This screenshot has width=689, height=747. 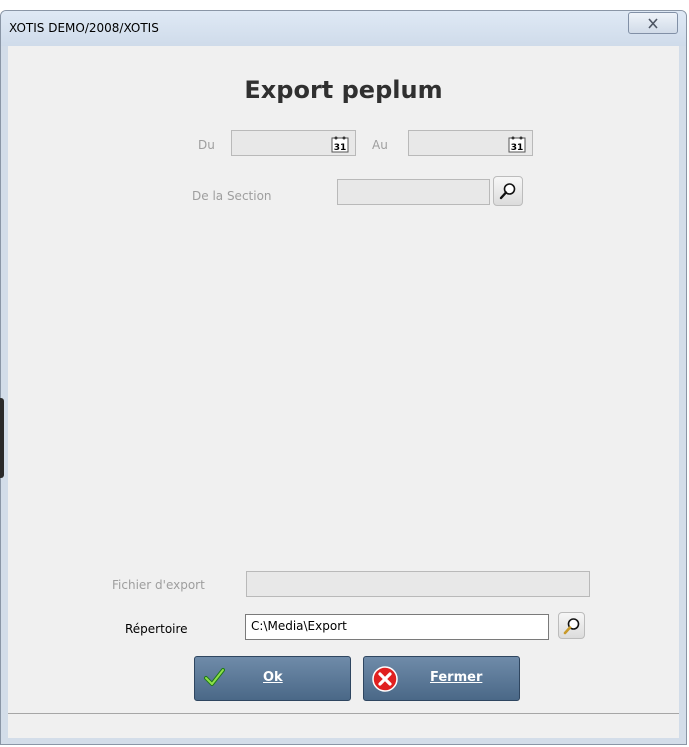 What do you see at coordinates (232, 196) in the screenshot?
I see `section-label: De la Section` at bounding box center [232, 196].